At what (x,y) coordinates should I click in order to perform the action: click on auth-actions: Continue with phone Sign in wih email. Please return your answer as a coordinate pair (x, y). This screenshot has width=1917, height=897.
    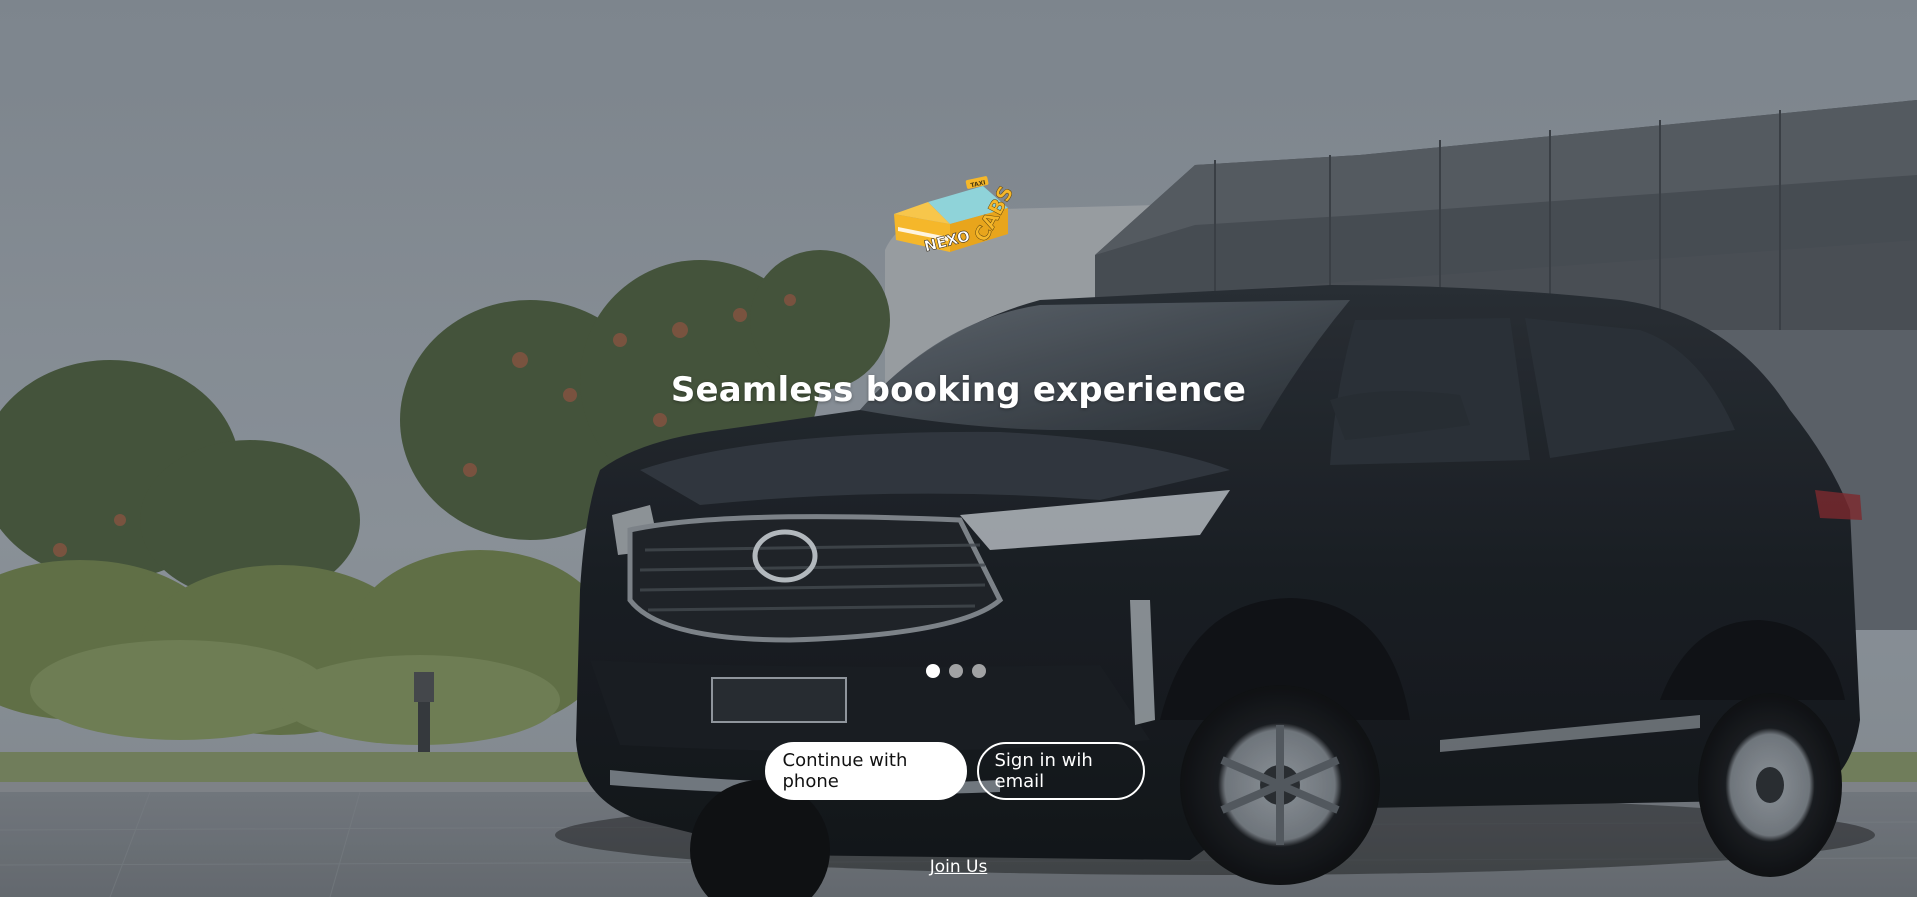
    Looking at the image, I should click on (958, 771).